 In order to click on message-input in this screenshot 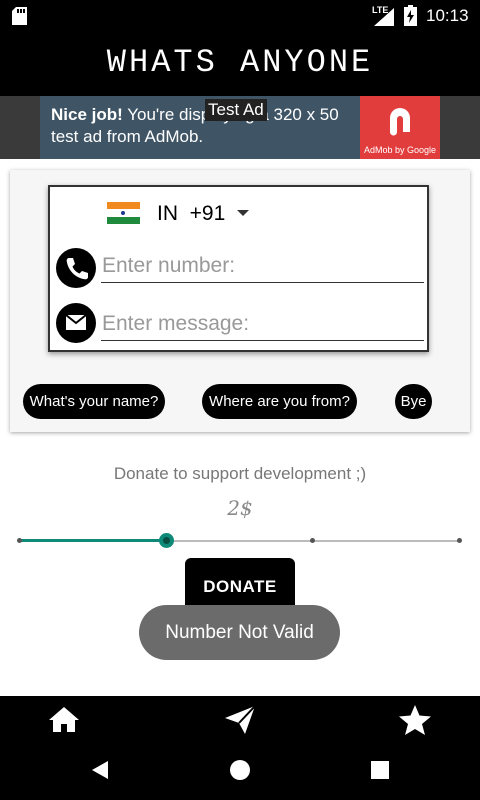, I will do `click(262, 326)`.